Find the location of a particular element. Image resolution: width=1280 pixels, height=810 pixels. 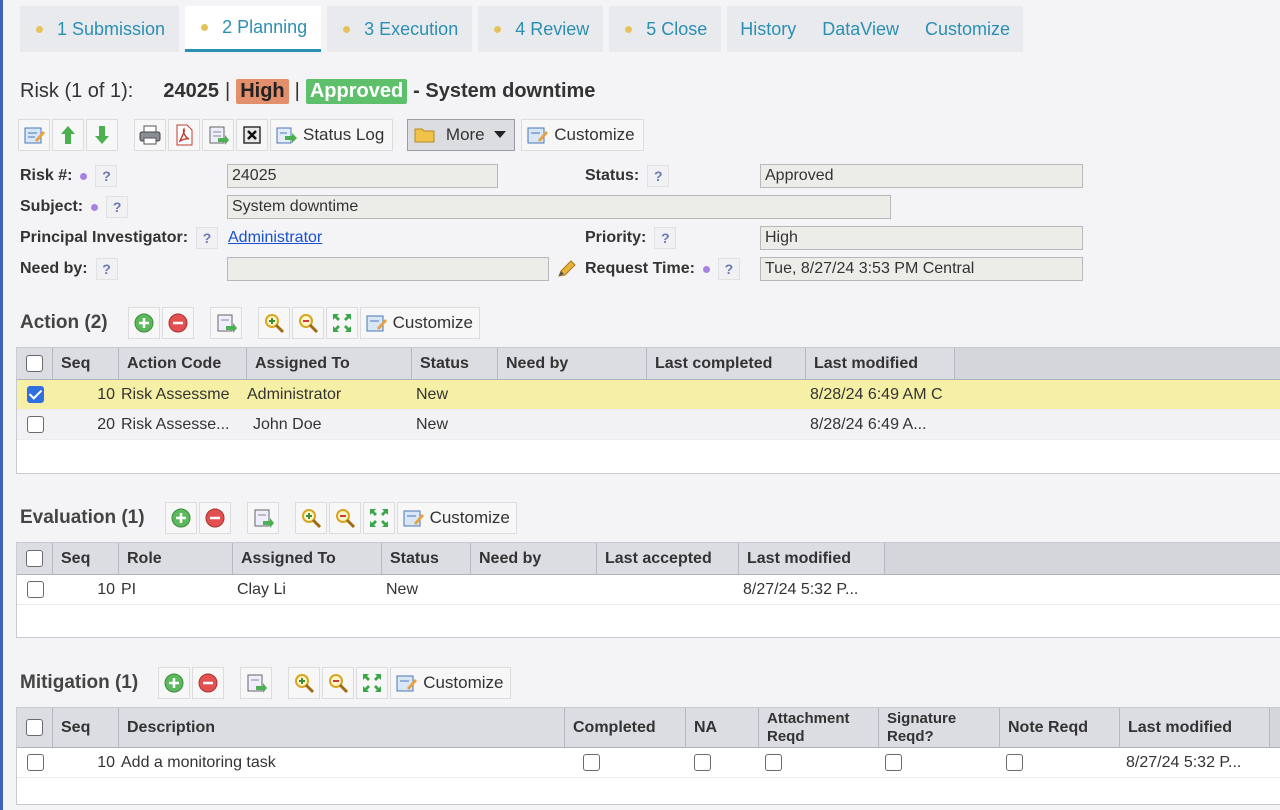

add-action-button is located at coordinates (143, 323).